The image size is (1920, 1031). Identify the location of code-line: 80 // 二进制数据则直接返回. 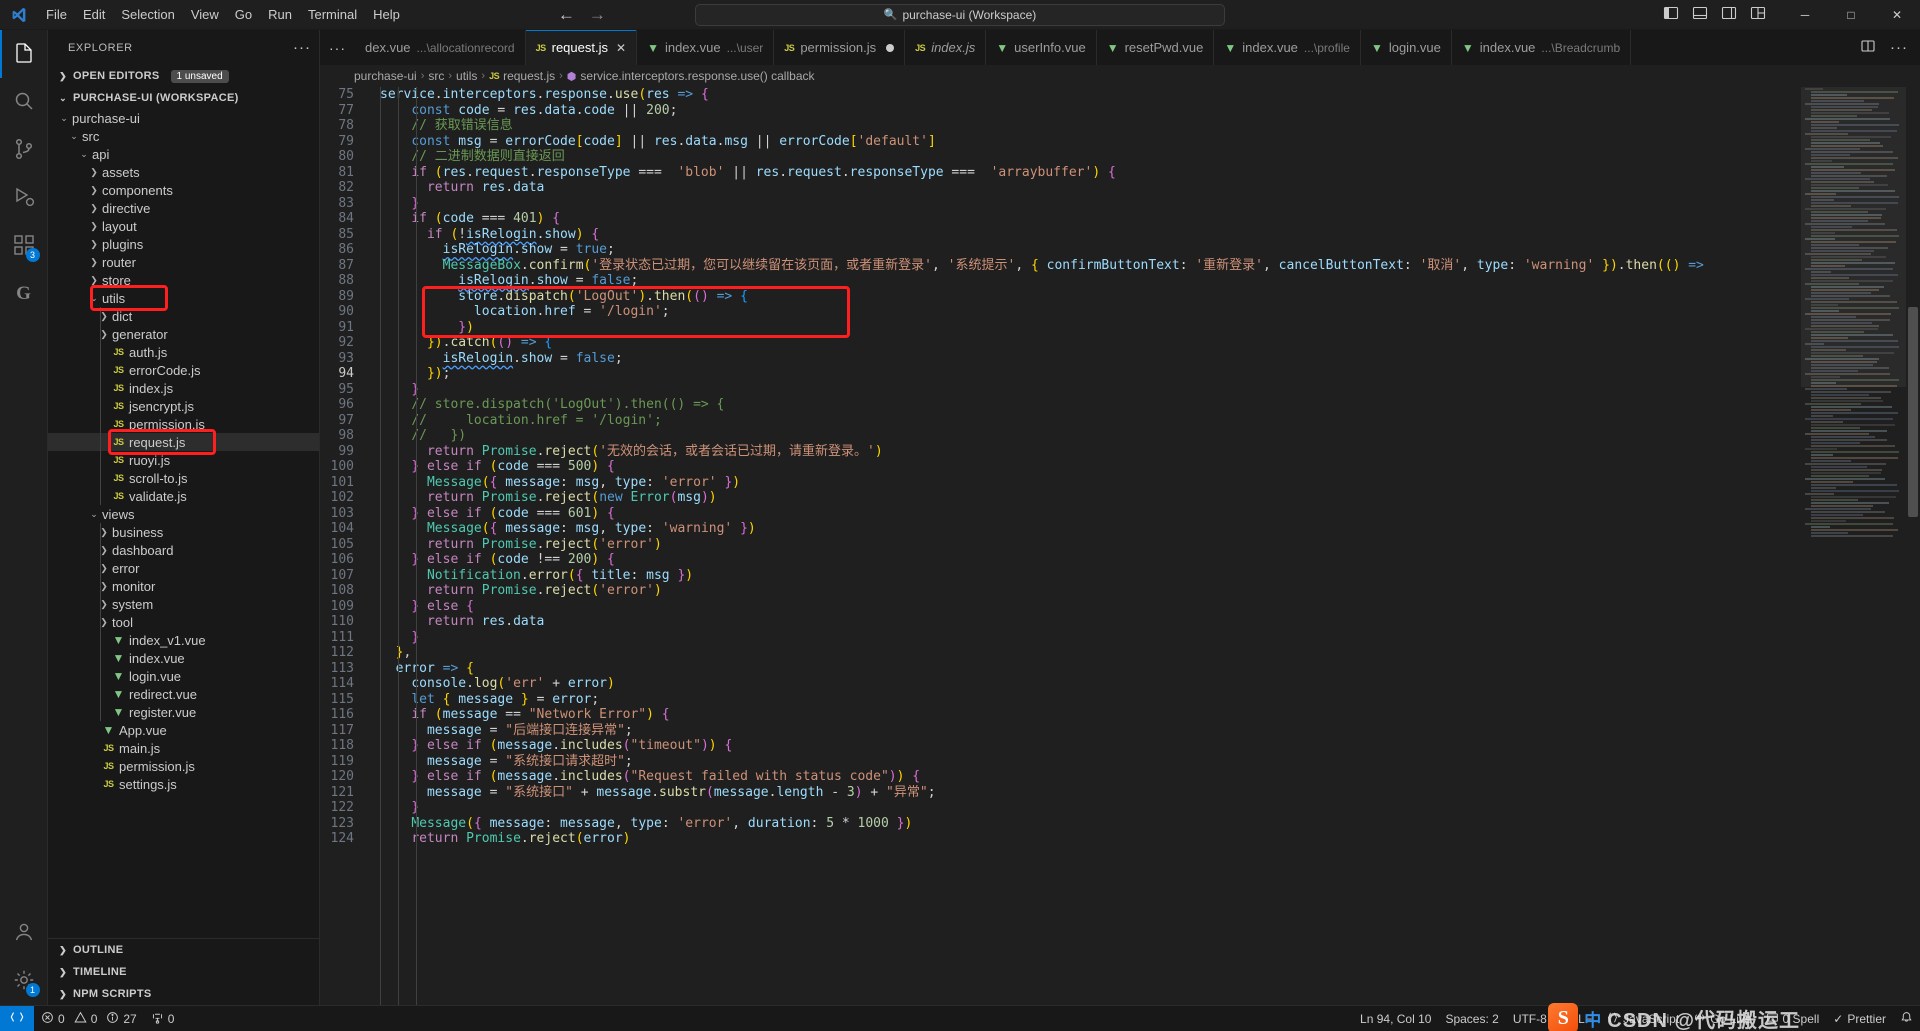
(1060, 157).